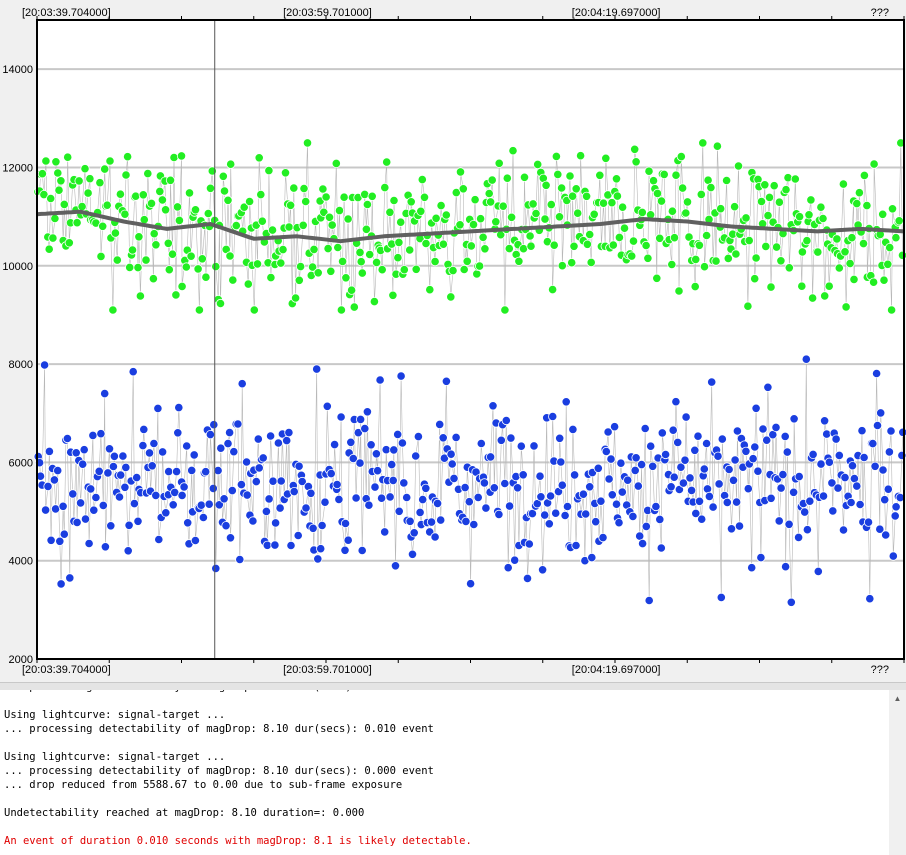 The width and height of the screenshot is (906, 855). I want to click on x-label-top: ???, so click(880, 13).